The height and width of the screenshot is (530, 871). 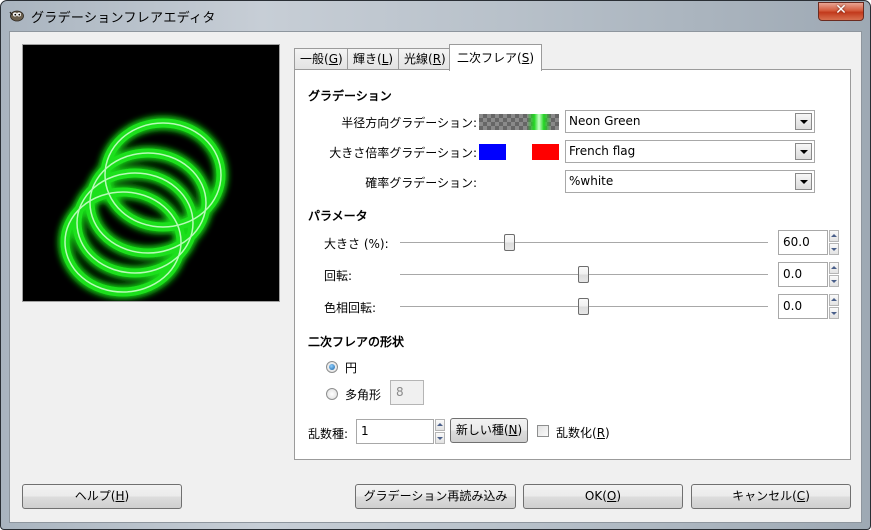 I want to click on close-icon: ✕, so click(x=841, y=10).